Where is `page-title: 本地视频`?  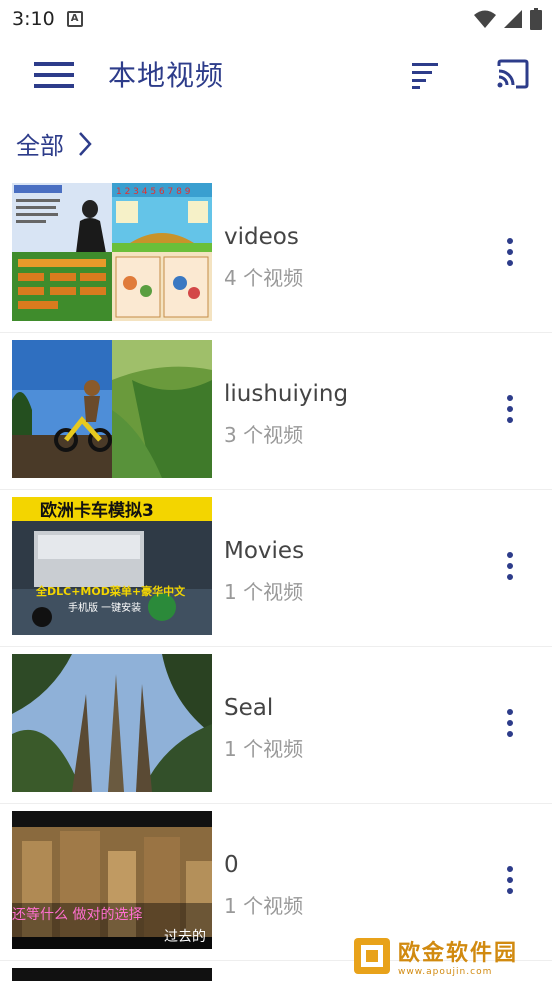 page-title: 本地视频 is located at coordinates (166, 75).